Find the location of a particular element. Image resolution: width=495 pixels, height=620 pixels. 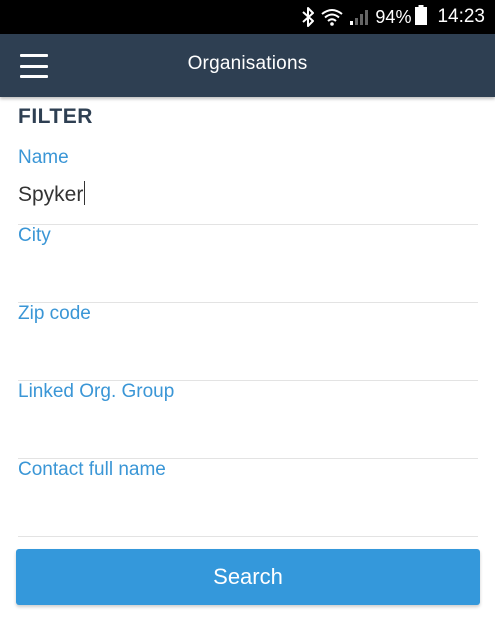

contact-full-name-input is located at coordinates (248, 506).